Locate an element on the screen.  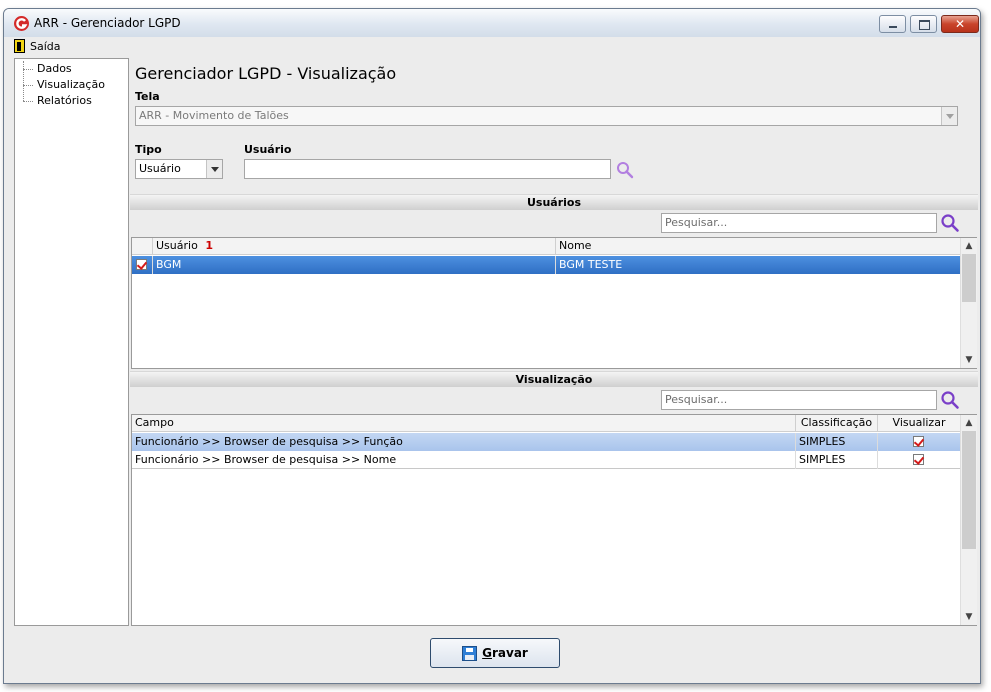
type-select: Usuário is located at coordinates (179, 169).